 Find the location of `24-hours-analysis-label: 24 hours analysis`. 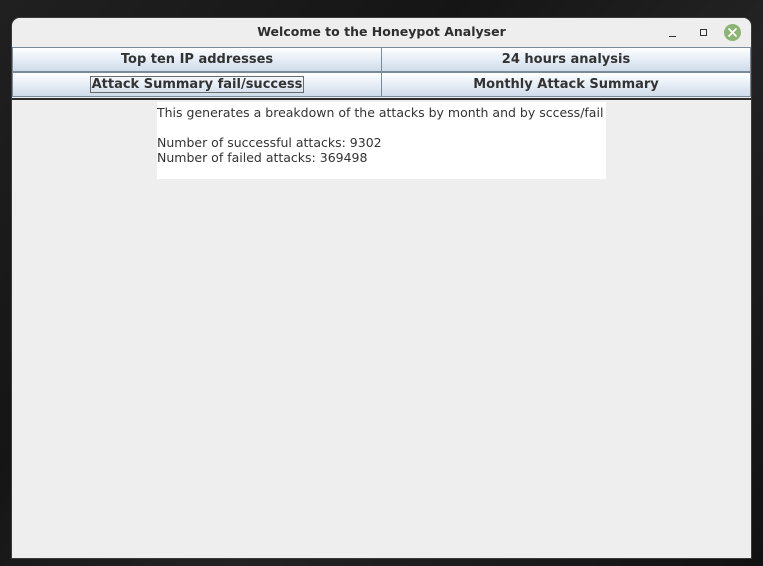

24-hours-analysis-label: 24 hours analysis is located at coordinates (566, 59).